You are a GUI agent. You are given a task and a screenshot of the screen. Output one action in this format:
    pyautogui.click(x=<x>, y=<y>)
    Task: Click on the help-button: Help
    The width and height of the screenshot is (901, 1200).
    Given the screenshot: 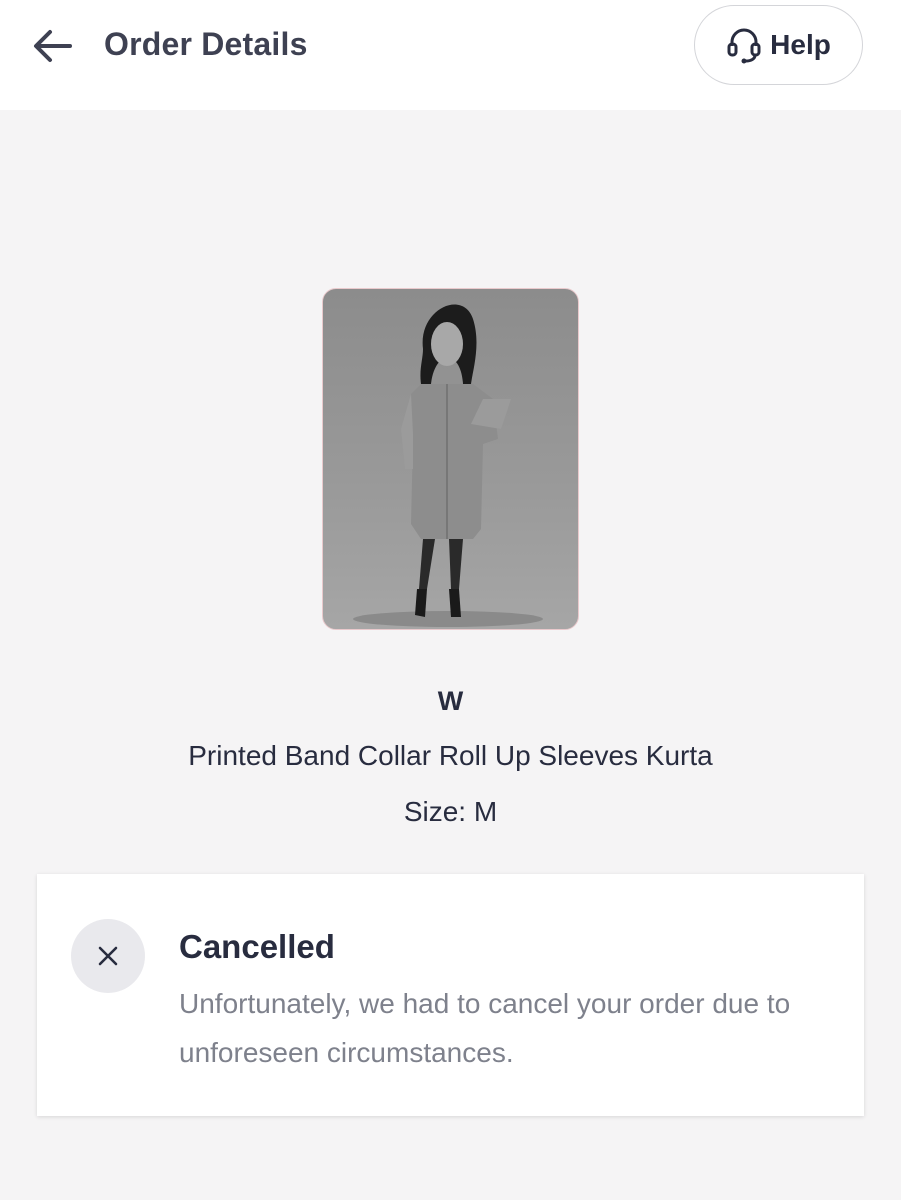 What is the action you would take?
    pyautogui.click(x=778, y=45)
    